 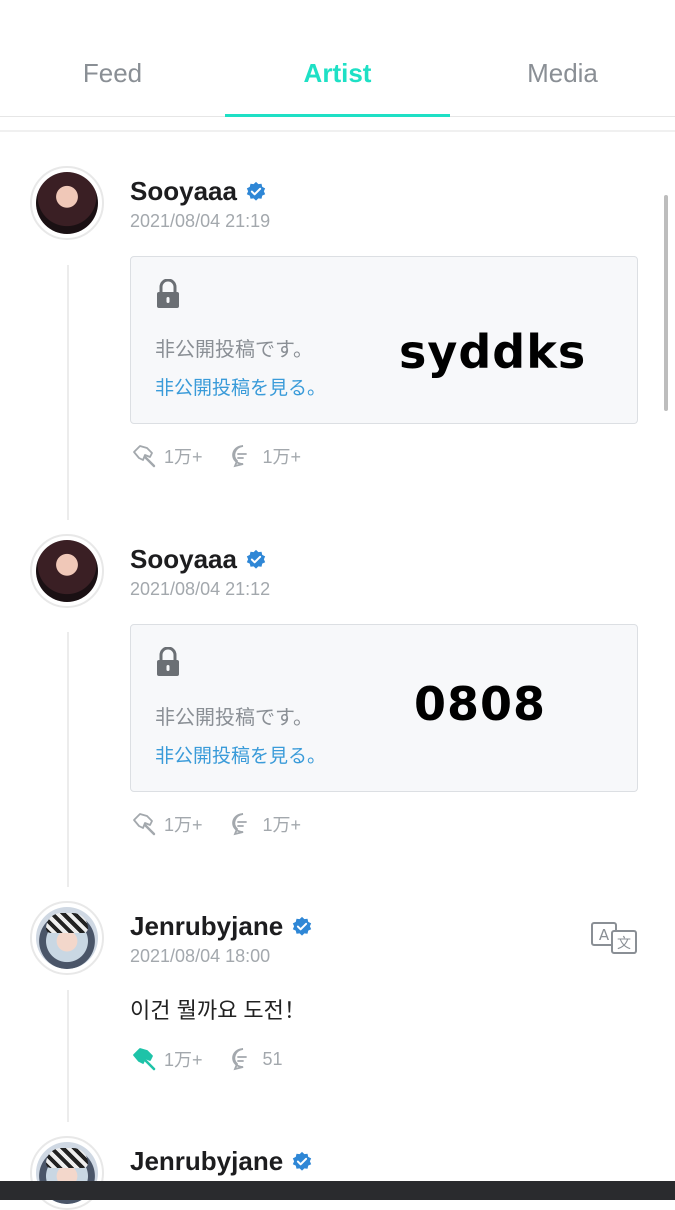 I want to click on post-timestamp: 2021/08/04 18:00, so click(x=200, y=956).